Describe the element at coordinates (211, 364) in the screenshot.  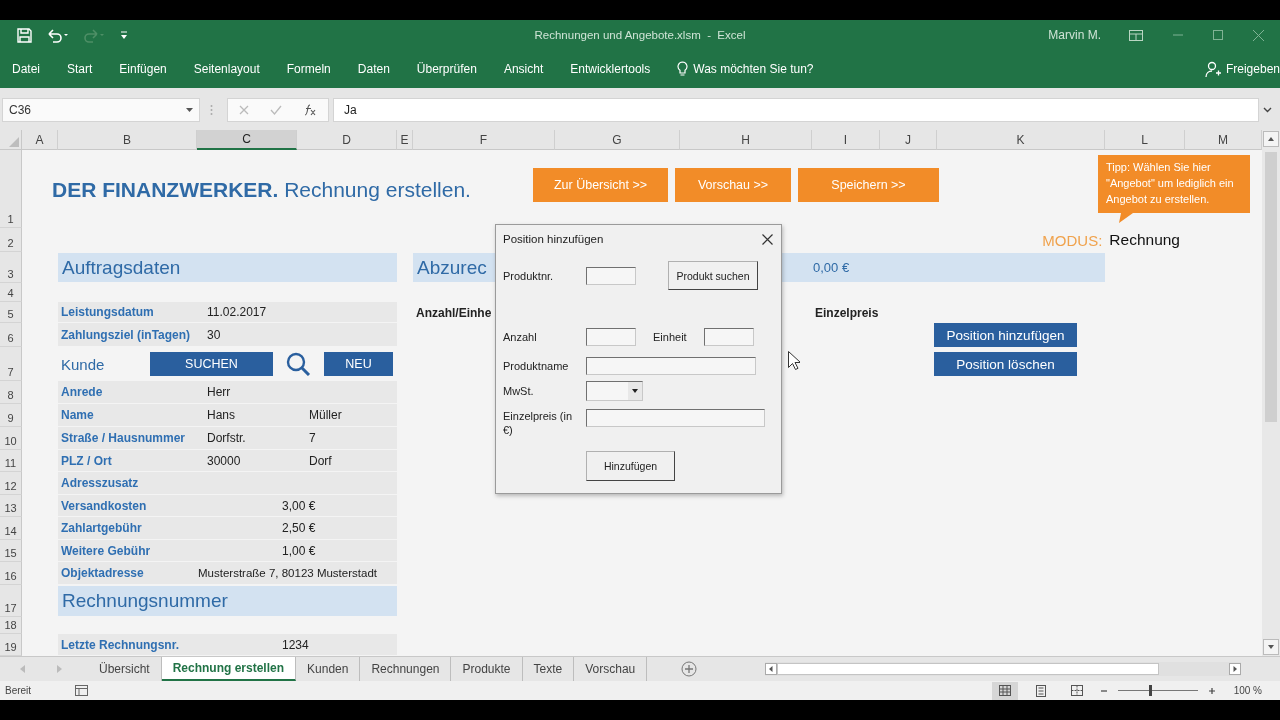
I see `search-button: SUCHEN` at that location.